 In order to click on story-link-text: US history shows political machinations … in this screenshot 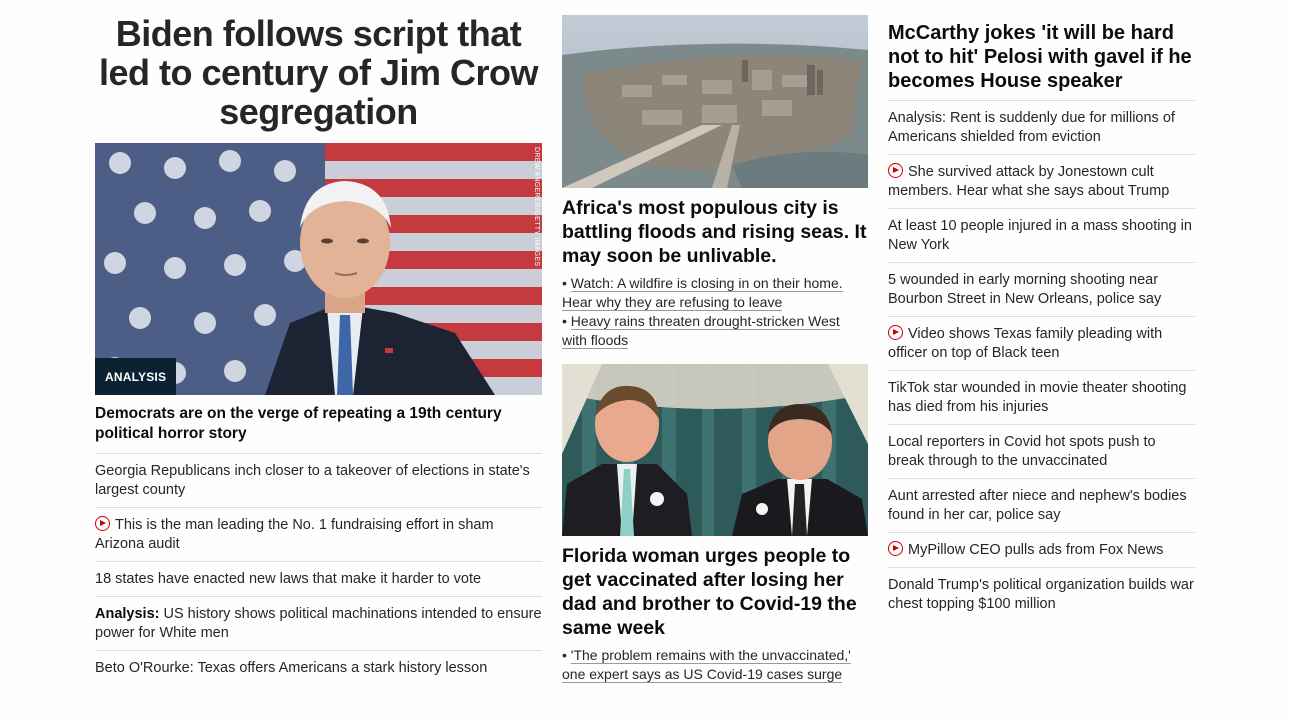, I will do `click(318, 623)`.